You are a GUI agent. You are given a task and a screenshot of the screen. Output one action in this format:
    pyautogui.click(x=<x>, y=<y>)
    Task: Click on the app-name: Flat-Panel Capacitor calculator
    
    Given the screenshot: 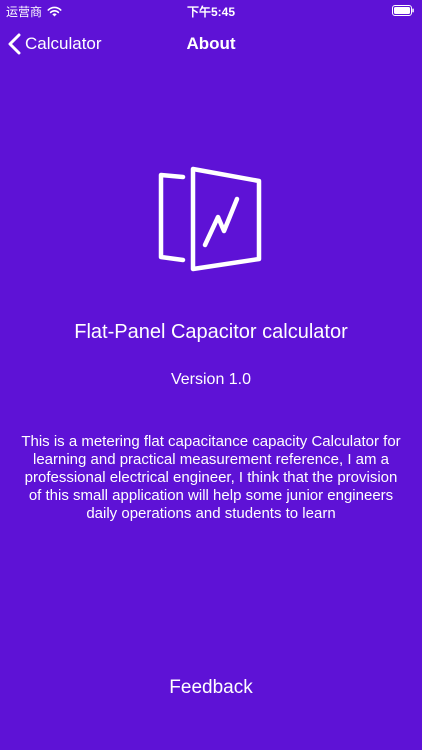 What is the action you would take?
    pyautogui.click(x=211, y=332)
    